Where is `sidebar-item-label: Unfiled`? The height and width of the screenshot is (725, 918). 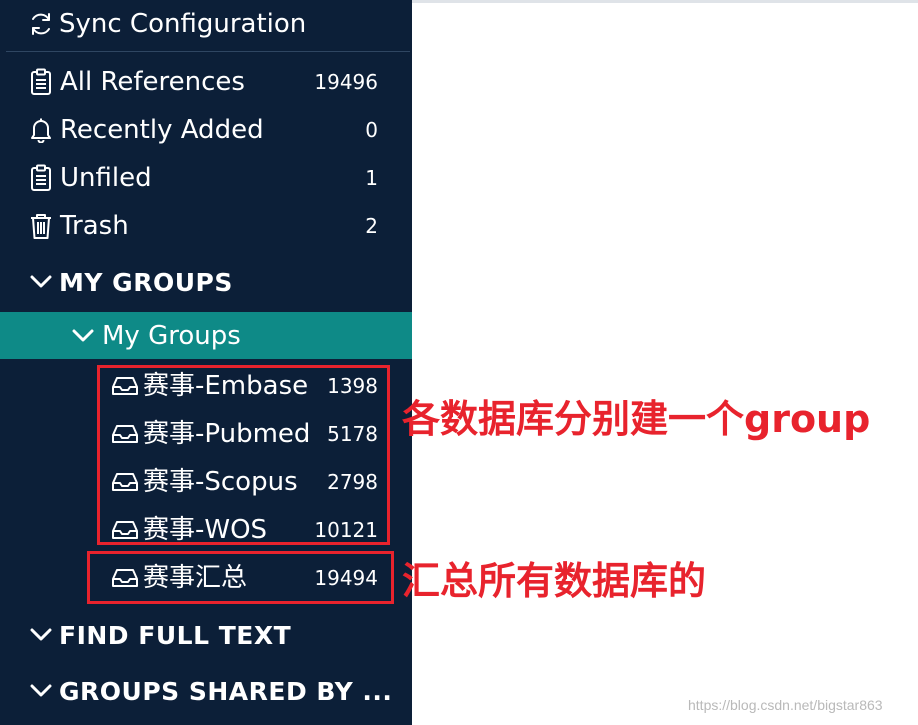
sidebar-item-label: Unfiled is located at coordinates (106, 178).